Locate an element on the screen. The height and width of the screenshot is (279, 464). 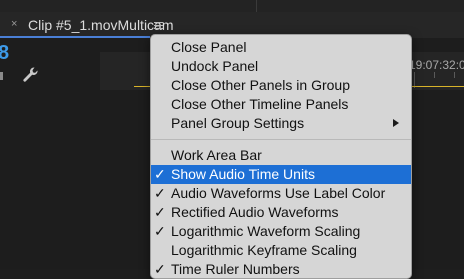
menu-item-logarithmic-keyframe-scaling: Logarithmic Keyframe Scaling is located at coordinates (281, 250).